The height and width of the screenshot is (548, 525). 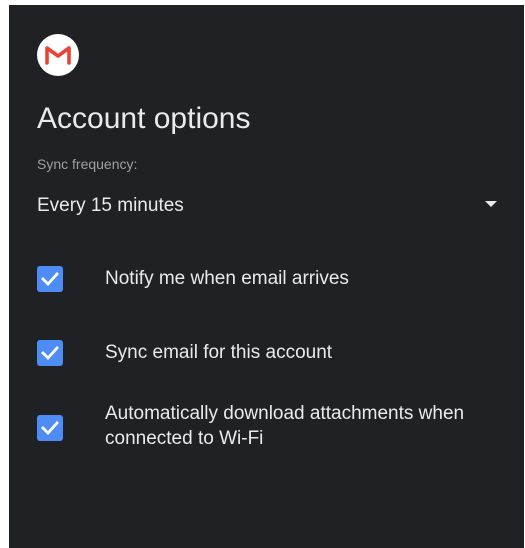 I want to click on sync-email-option: Sync email for this account, so click(x=272, y=353).